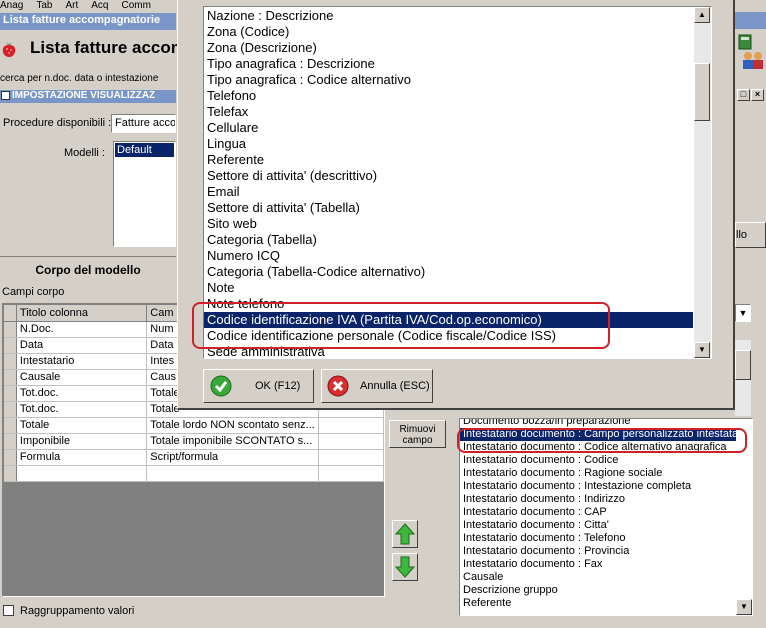  I want to click on models-item-default: Default, so click(144, 150).